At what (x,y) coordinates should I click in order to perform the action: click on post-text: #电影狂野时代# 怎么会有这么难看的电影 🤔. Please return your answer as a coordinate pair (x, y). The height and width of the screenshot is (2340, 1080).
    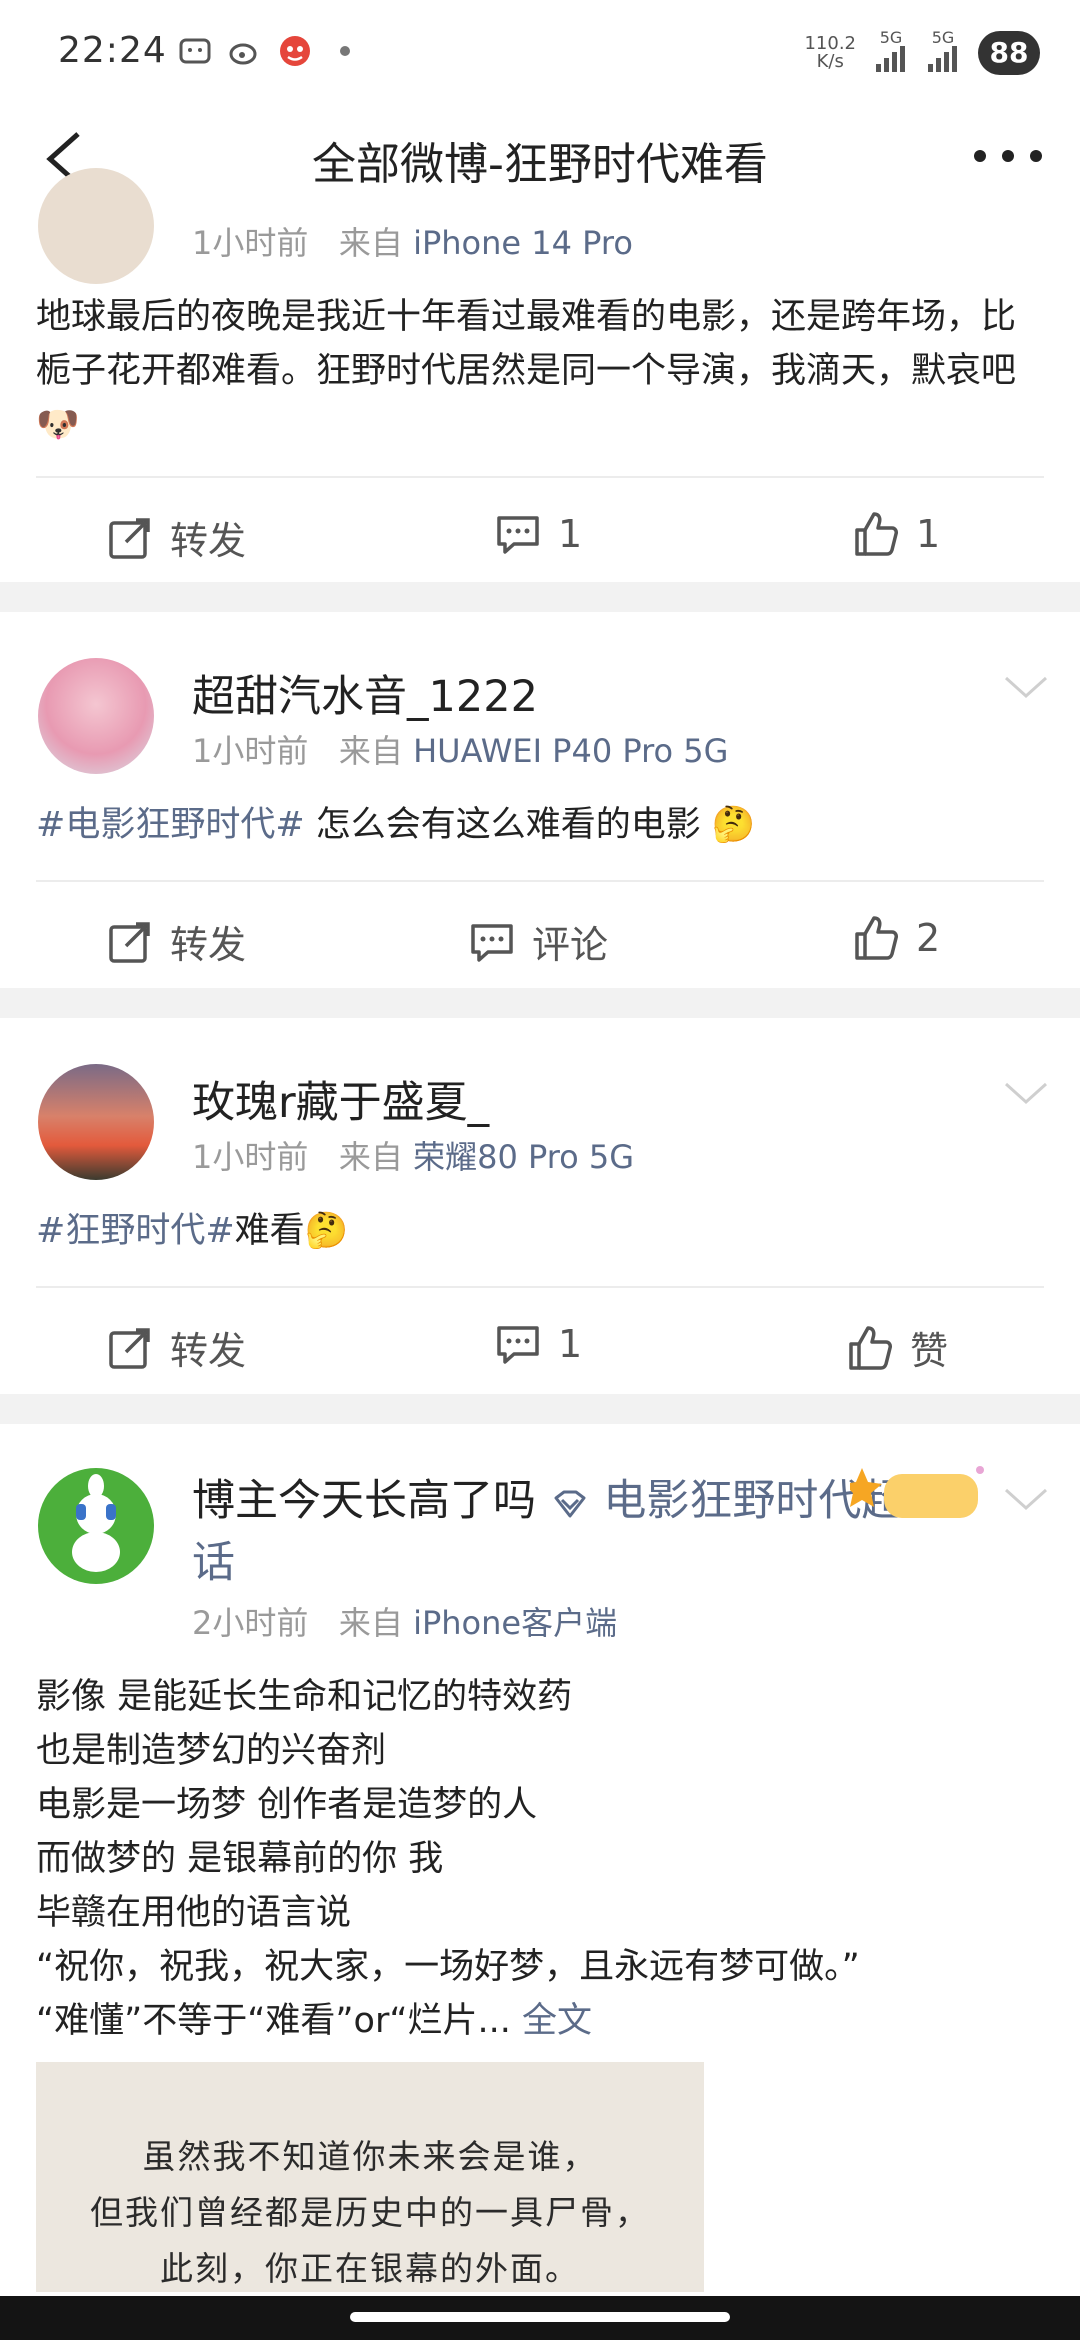
    Looking at the image, I should click on (540, 825).